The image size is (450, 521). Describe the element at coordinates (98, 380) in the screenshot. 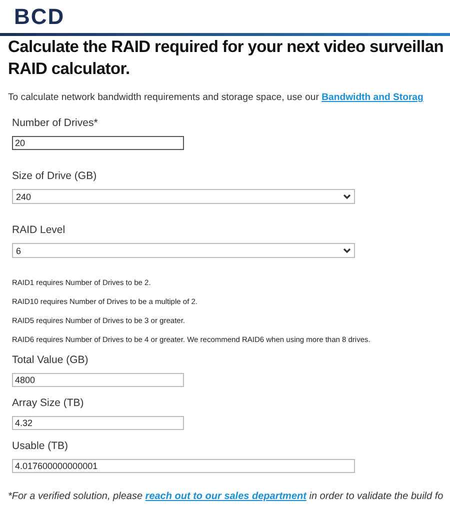

I see `input-field: 4800` at that location.